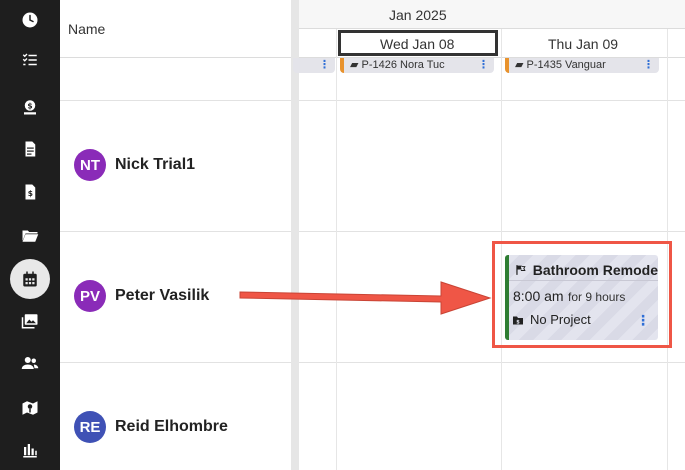 The image size is (685, 470). What do you see at coordinates (87, 29) in the screenshot?
I see `name-header-label: Name` at bounding box center [87, 29].